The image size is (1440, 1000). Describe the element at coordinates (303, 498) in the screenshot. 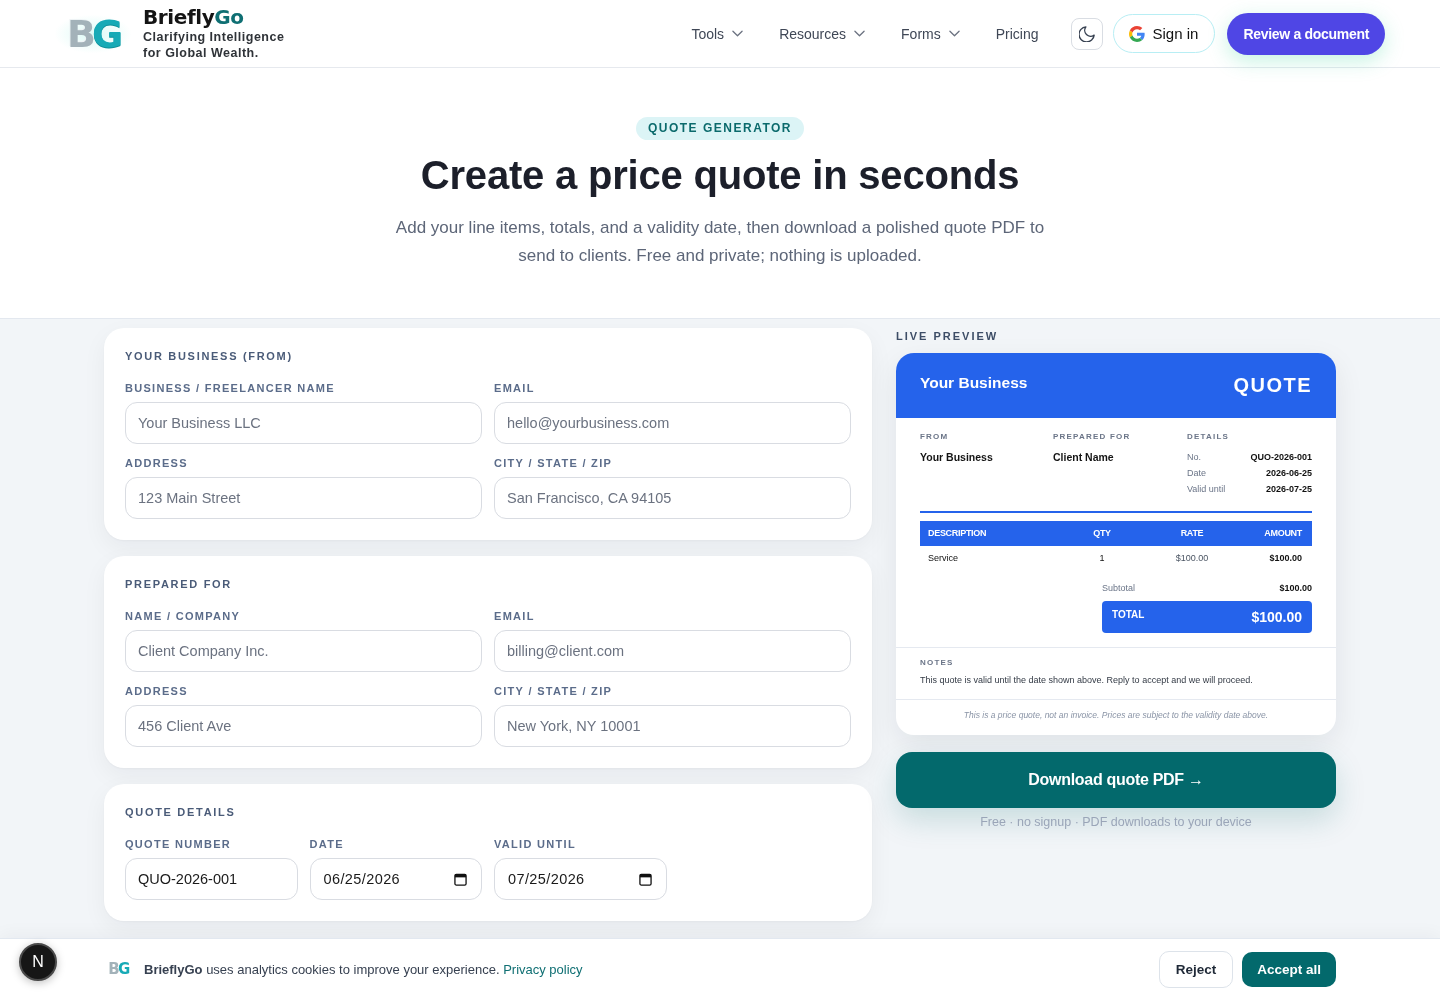

I see `text-field: 123 Main Street` at that location.